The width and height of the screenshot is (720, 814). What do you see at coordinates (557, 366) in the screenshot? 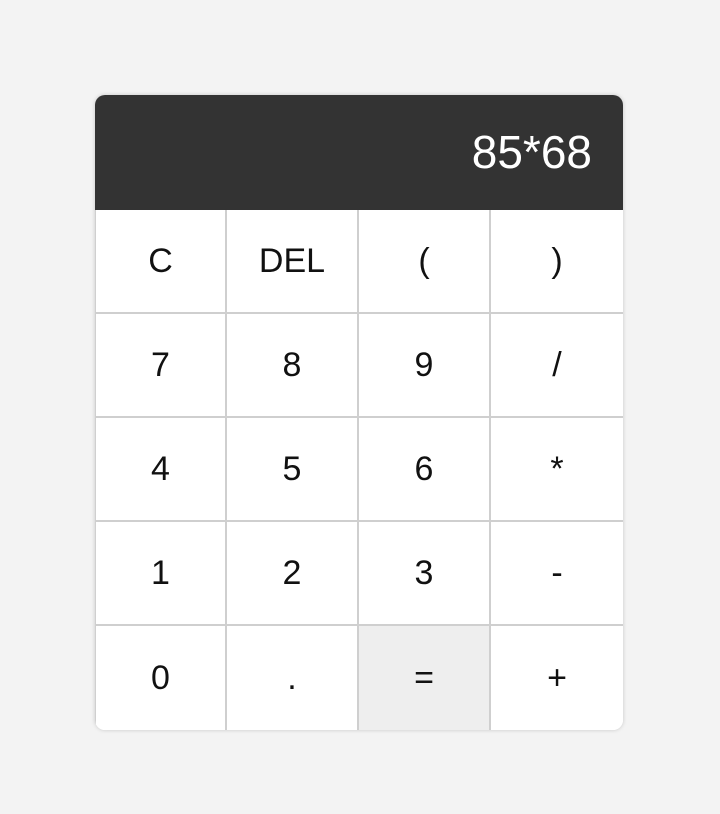
I see `divide-button: /` at bounding box center [557, 366].